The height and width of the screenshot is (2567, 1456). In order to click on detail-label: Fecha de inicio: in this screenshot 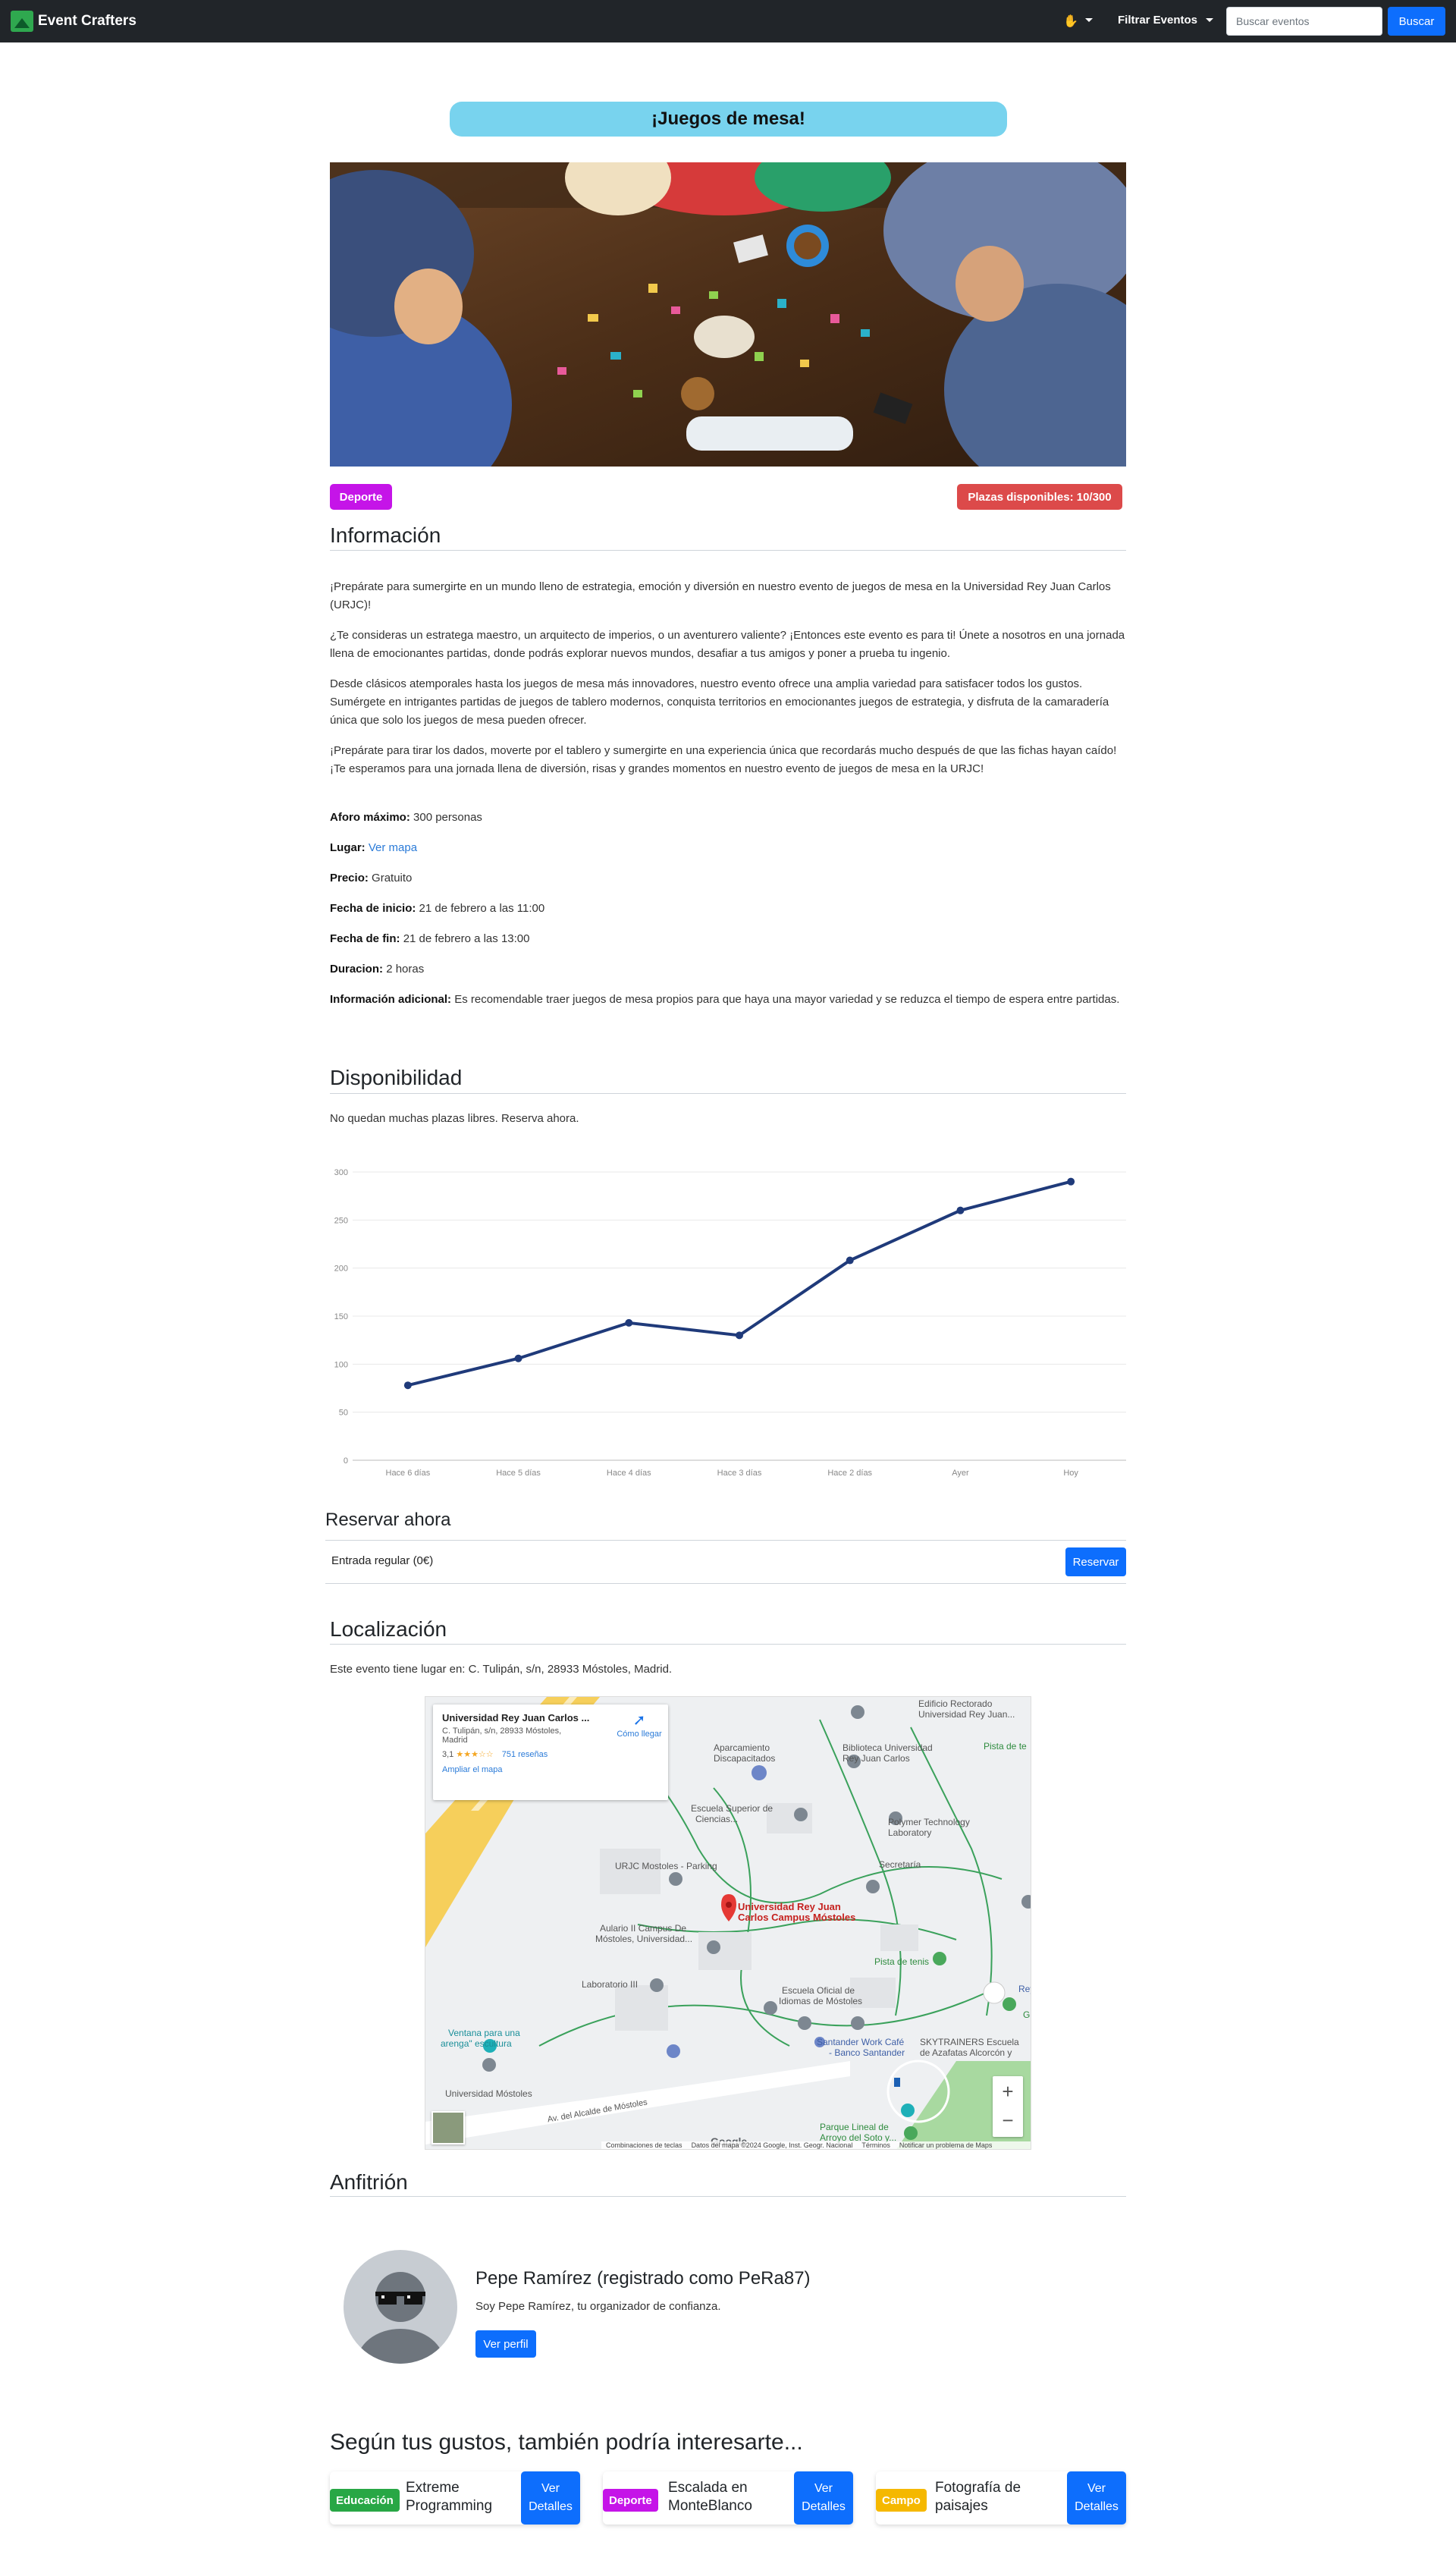, I will do `click(373, 908)`.